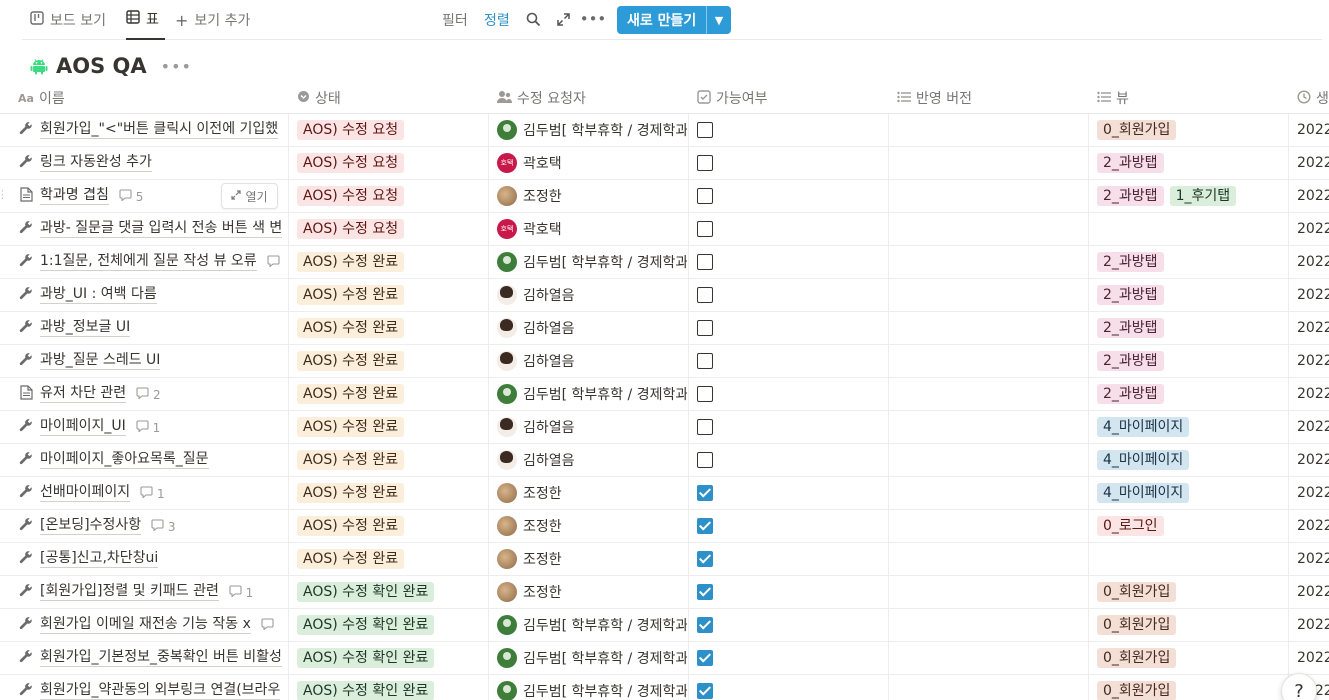 The image size is (1329, 700). Describe the element at coordinates (1313, 98) in the screenshot. I see `column-header-6: 생` at that location.